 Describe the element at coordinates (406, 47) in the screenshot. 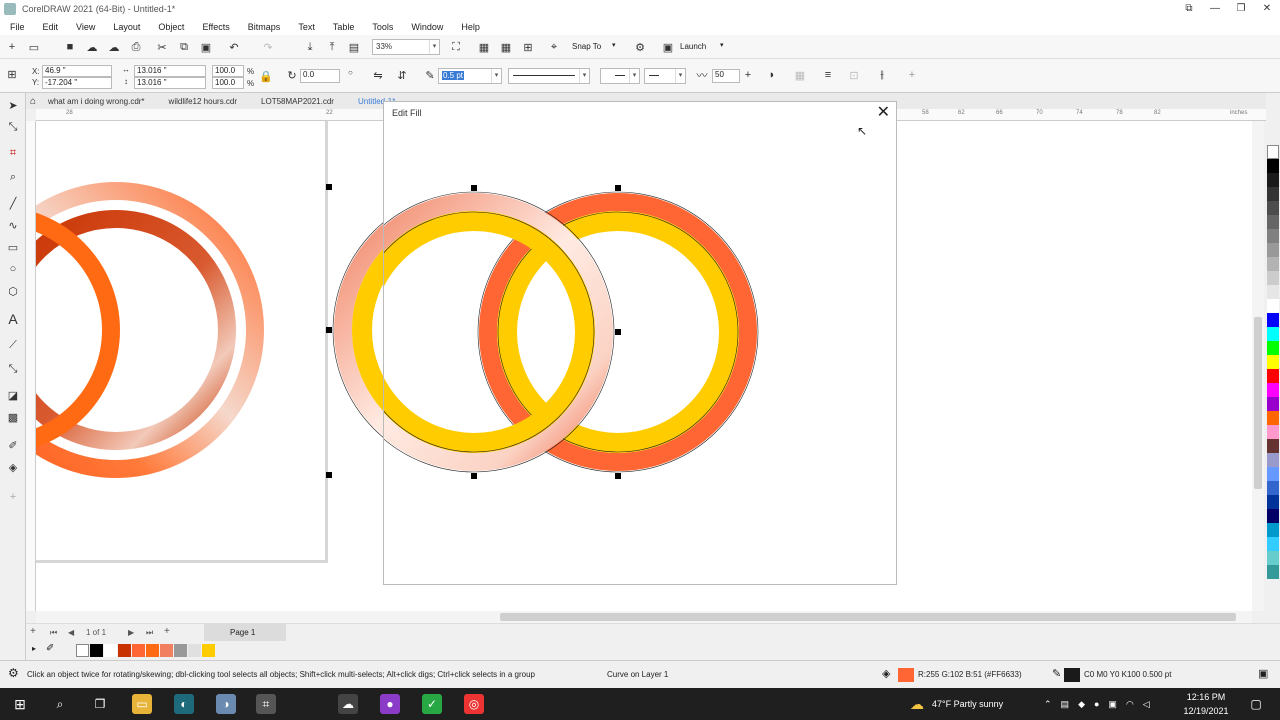

I see `zoom-level-combo: 33% ▾` at that location.